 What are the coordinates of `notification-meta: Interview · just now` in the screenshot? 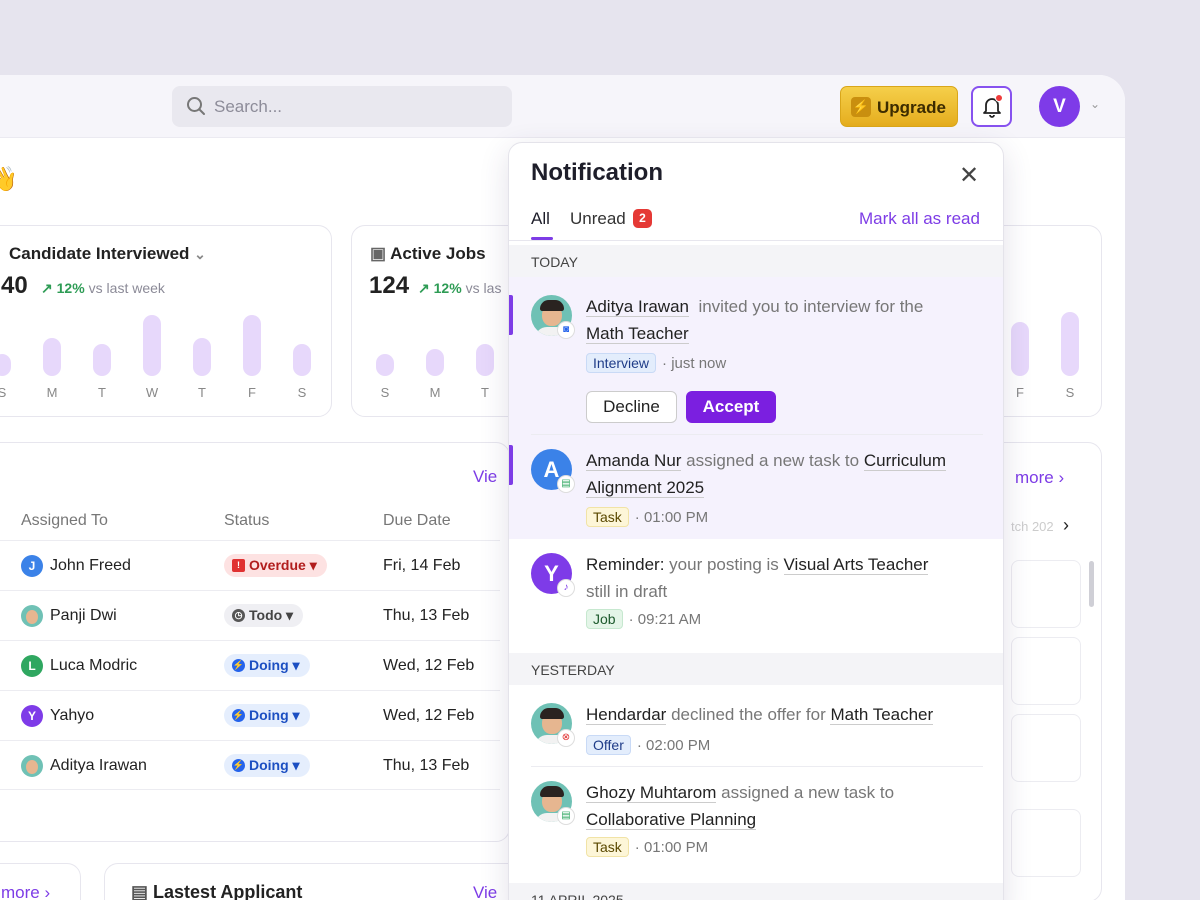 It's located at (656, 363).